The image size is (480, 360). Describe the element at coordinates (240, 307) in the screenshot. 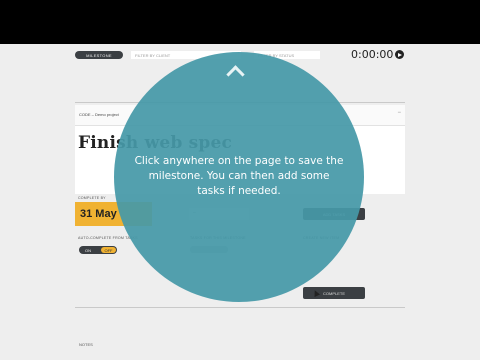

I see `divider` at that location.